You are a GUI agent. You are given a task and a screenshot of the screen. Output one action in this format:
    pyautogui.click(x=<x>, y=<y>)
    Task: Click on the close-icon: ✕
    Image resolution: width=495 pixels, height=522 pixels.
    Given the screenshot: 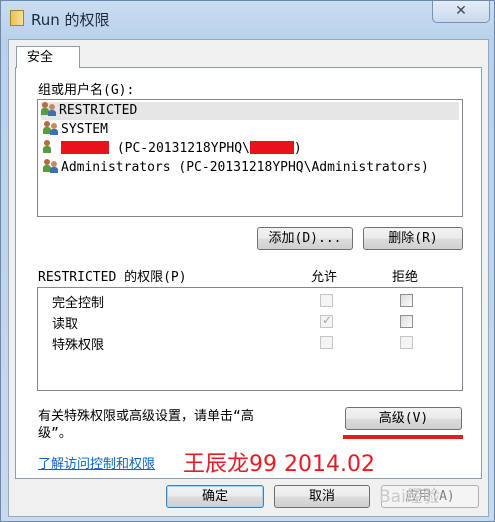 What is the action you would take?
    pyautogui.click(x=461, y=11)
    